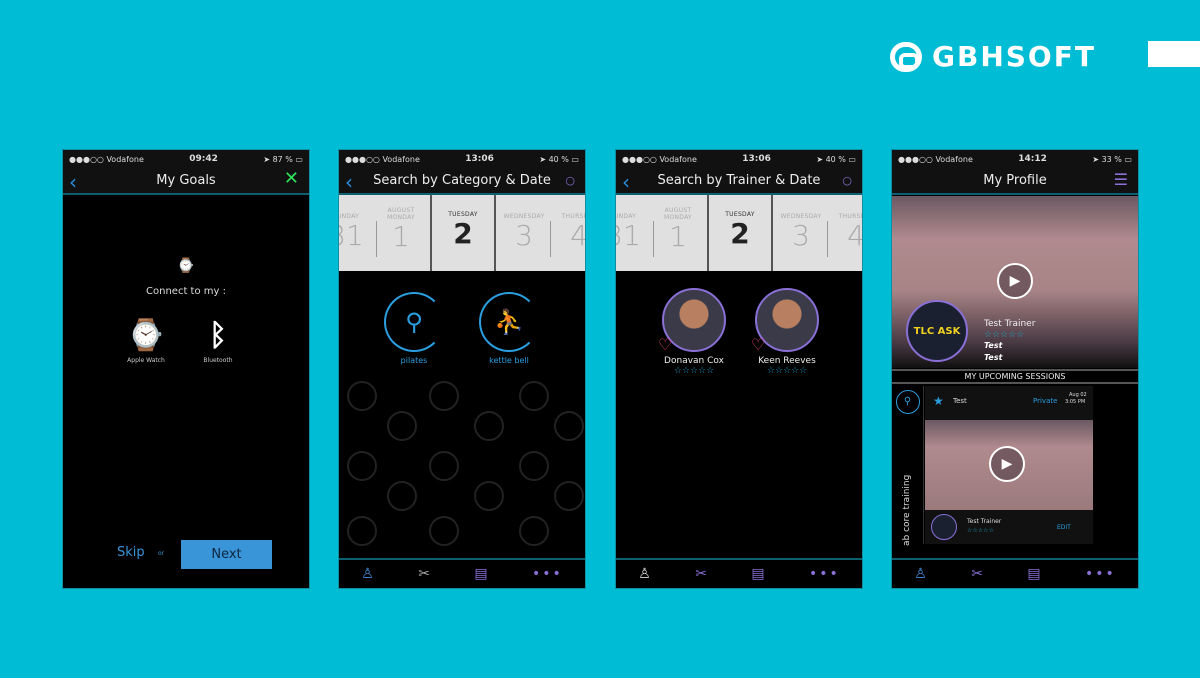  What do you see at coordinates (509, 360) in the screenshot?
I see `category-label: kettle bell` at bounding box center [509, 360].